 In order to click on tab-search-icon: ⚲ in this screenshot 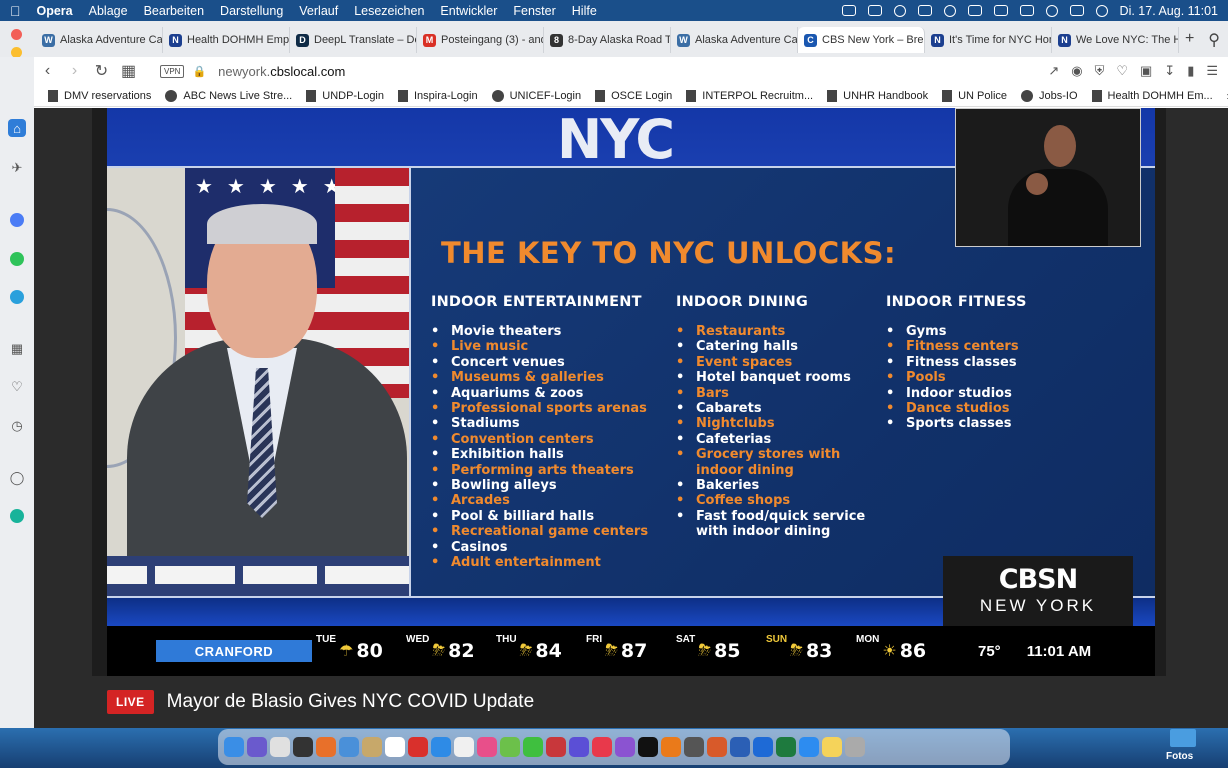, I will do `click(1214, 40)`.